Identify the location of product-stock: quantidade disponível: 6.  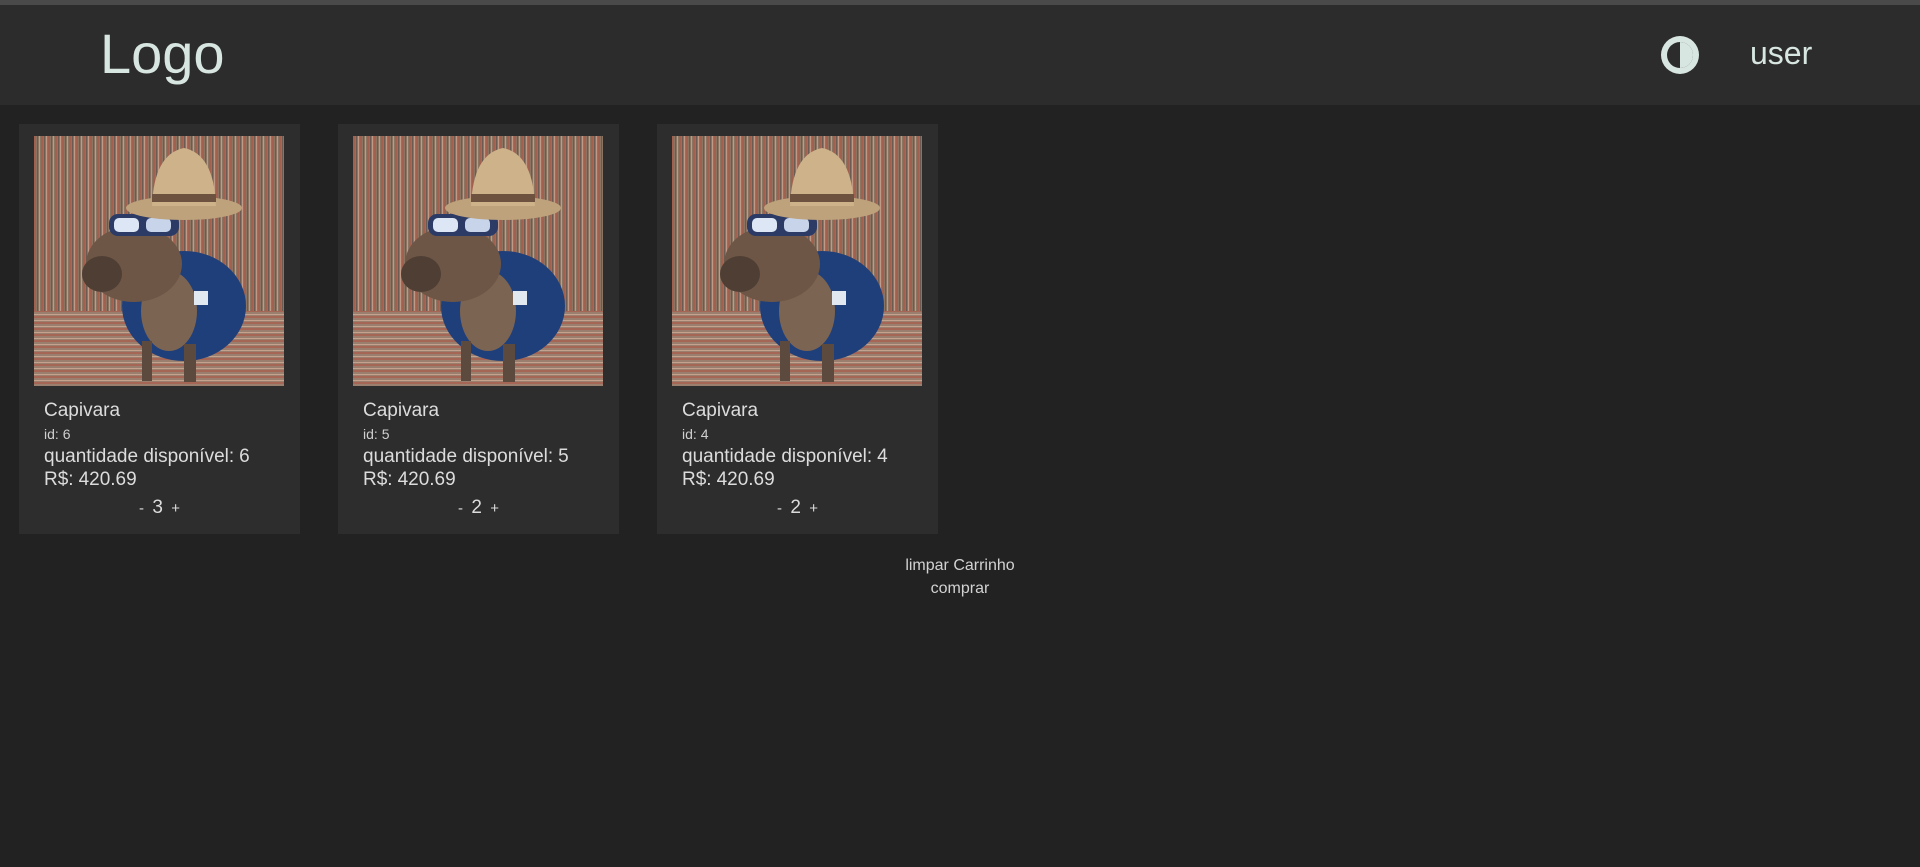
(147, 457).